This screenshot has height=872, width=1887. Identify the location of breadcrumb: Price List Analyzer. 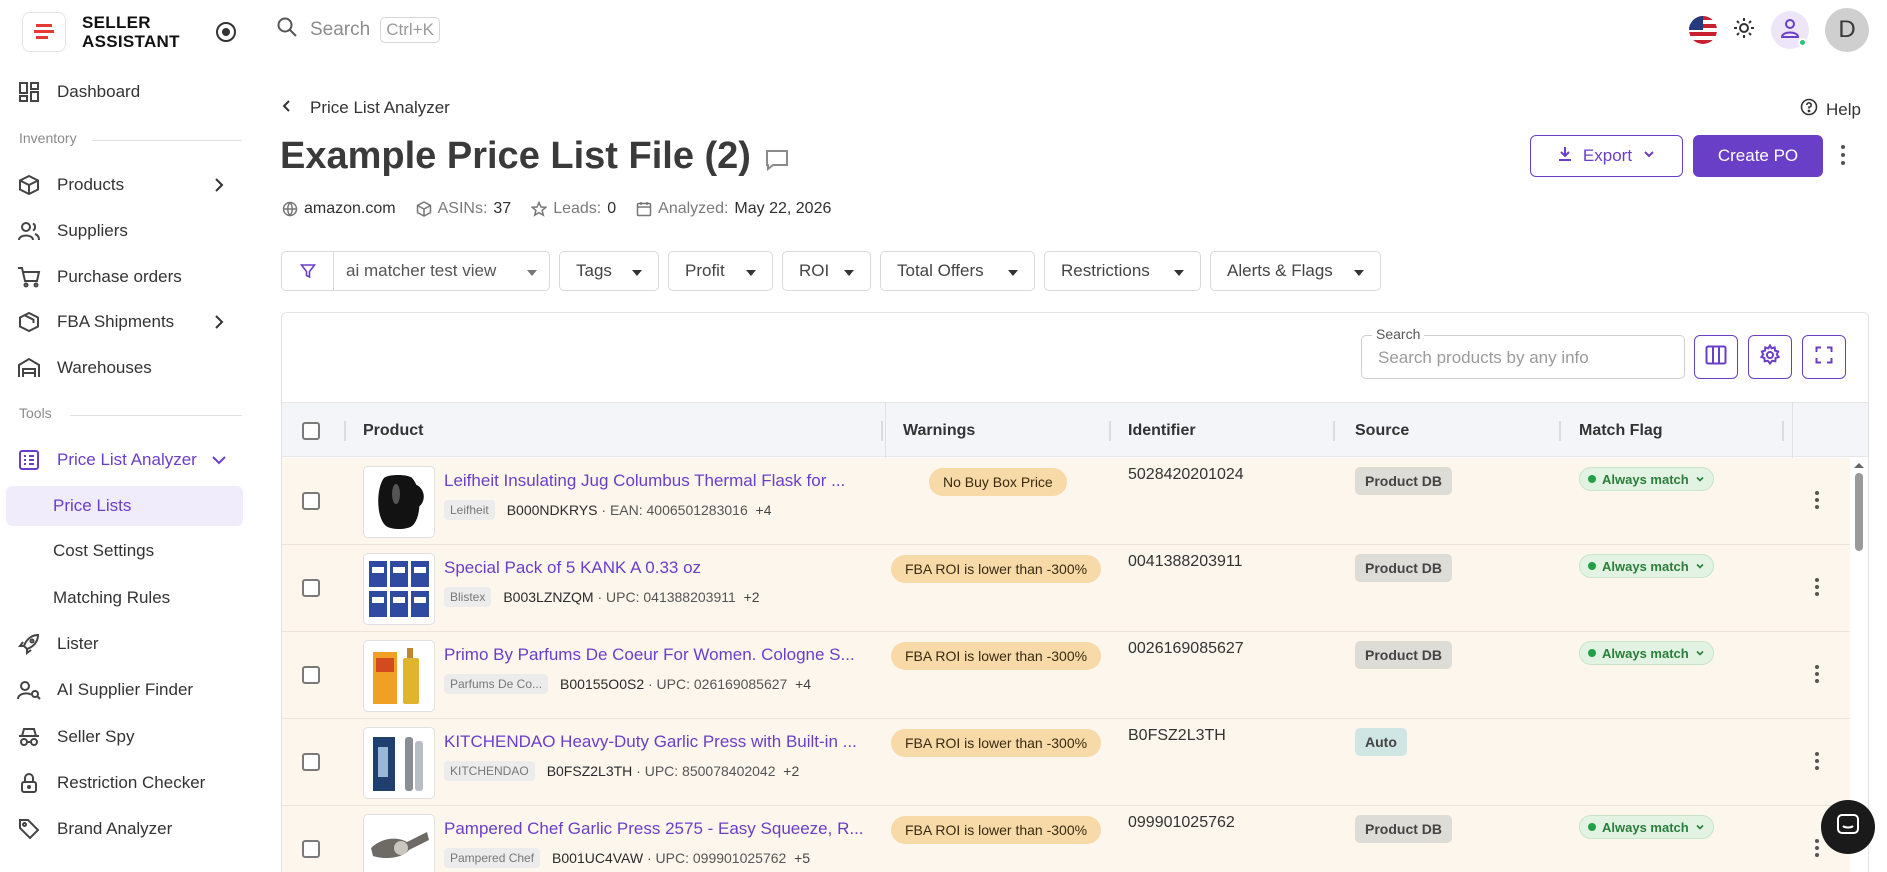
(365, 108).